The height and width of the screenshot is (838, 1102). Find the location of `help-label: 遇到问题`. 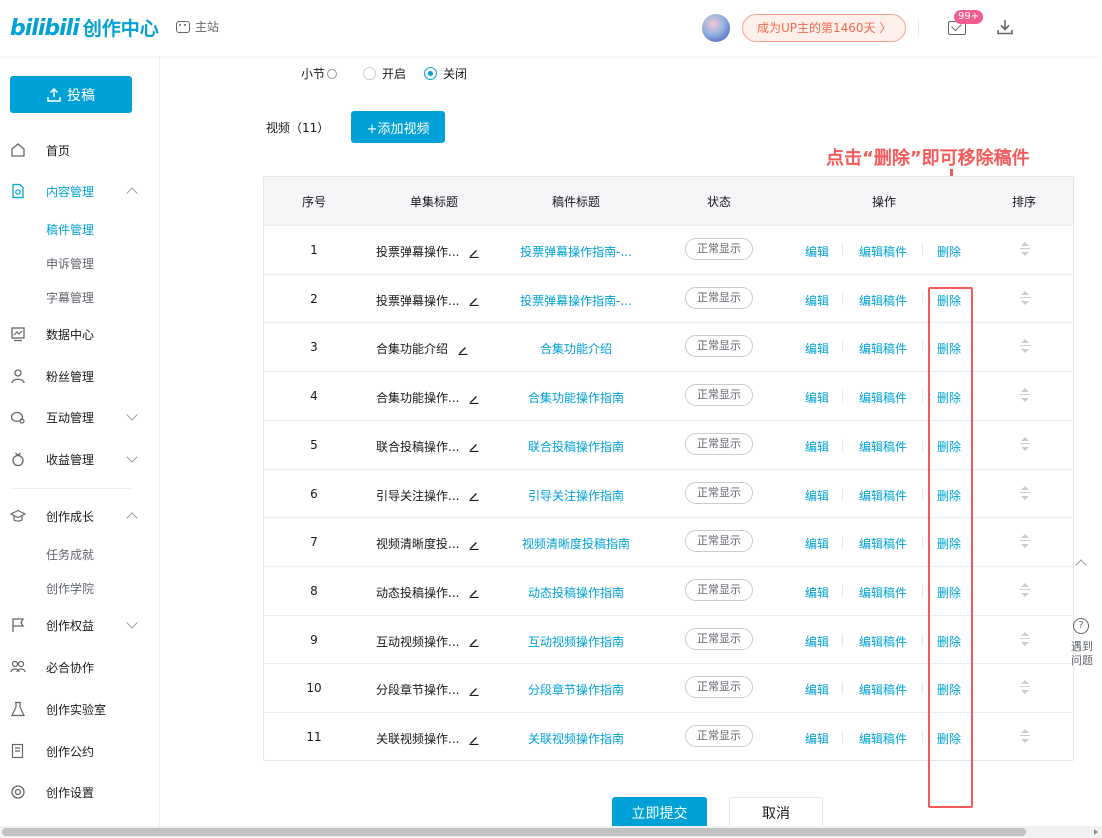

help-label: 遇到问题 is located at coordinates (1082, 654).